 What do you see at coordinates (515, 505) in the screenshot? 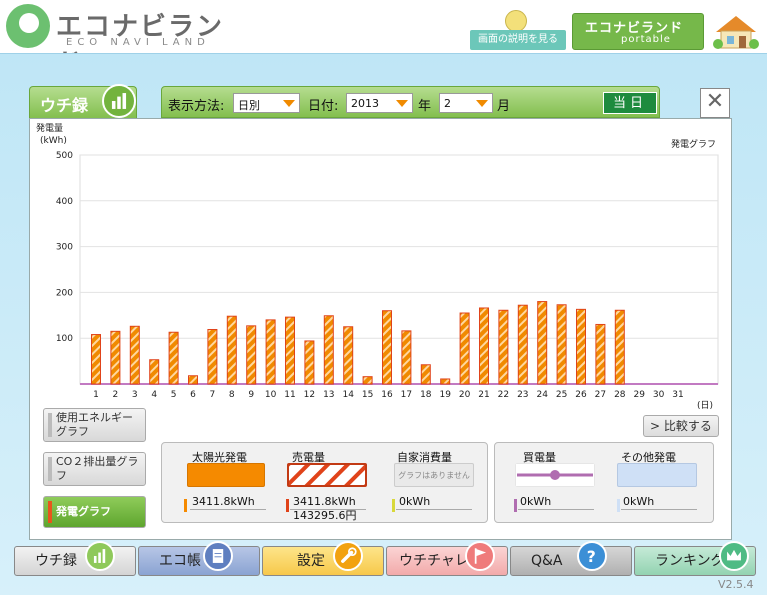
I see `purchase-tick` at bounding box center [515, 505].